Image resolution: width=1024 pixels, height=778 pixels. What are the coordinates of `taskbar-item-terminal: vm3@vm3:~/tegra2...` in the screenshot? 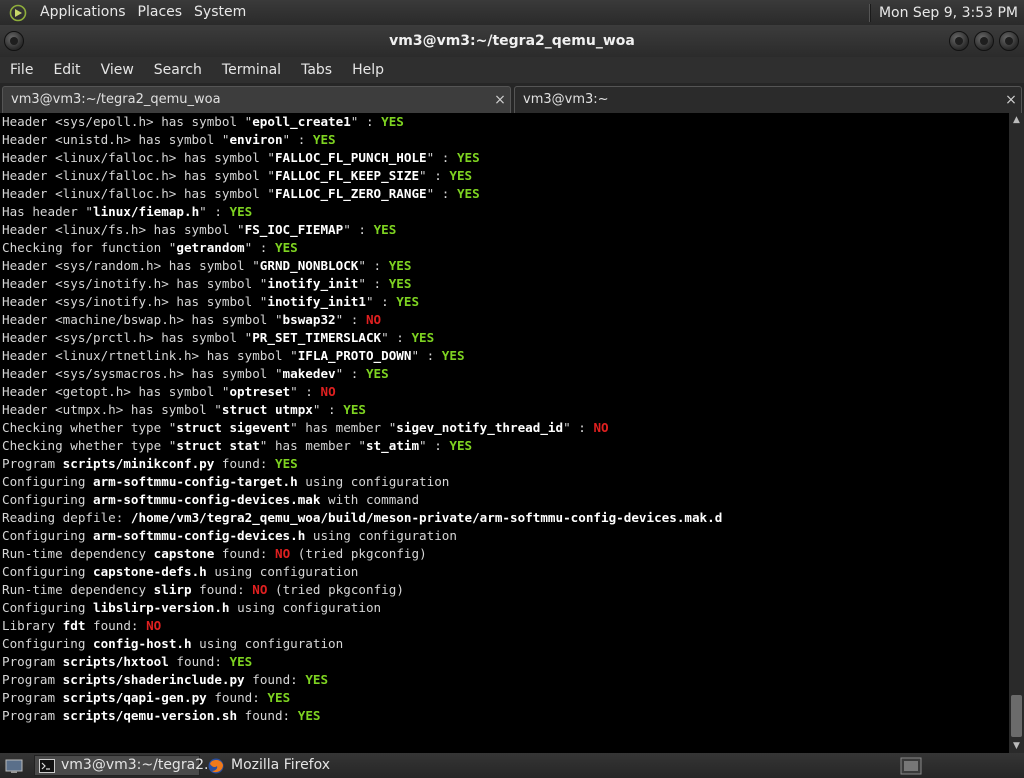 It's located at (125, 765).